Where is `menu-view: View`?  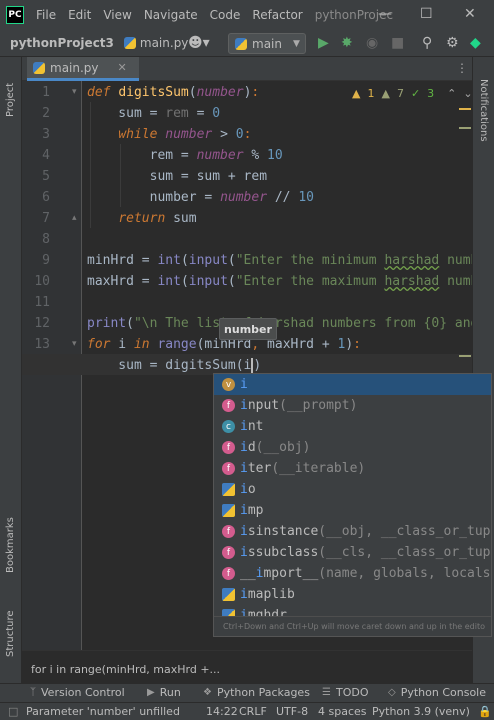
menu-view: View is located at coordinates (117, 15).